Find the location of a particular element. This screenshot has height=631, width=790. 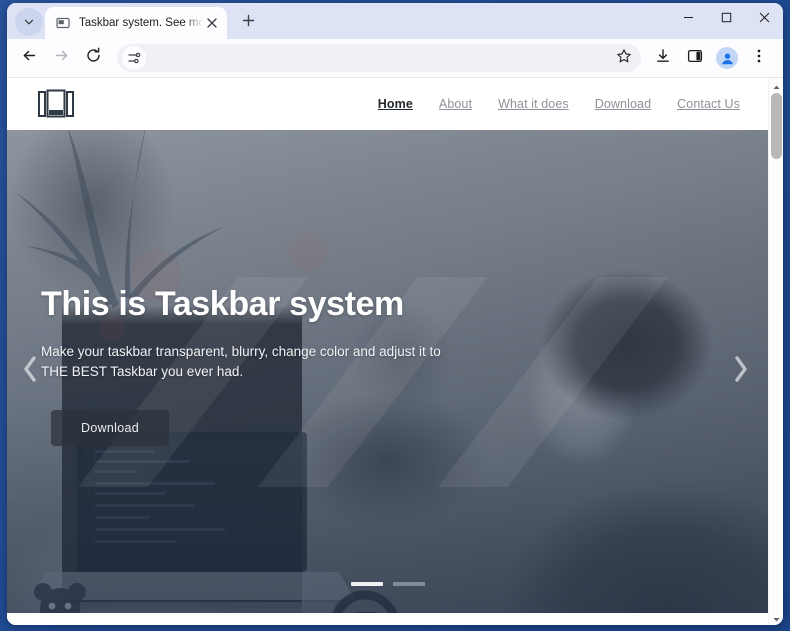

nav-link-about: About is located at coordinates (455, 104).